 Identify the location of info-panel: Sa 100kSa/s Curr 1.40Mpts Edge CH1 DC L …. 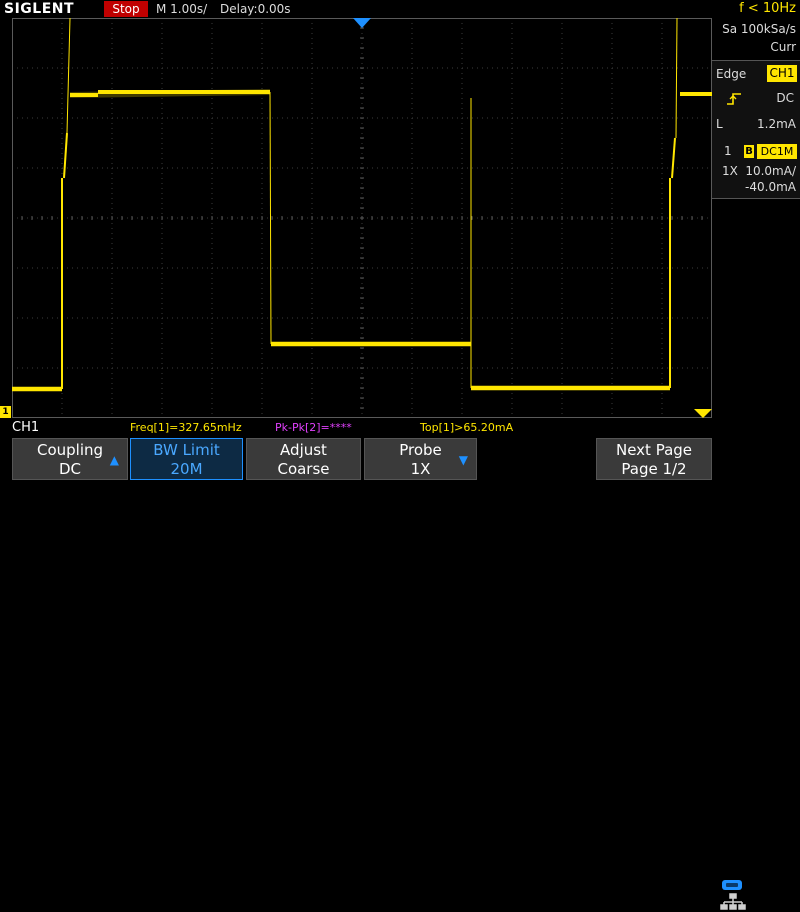
(756, 218).